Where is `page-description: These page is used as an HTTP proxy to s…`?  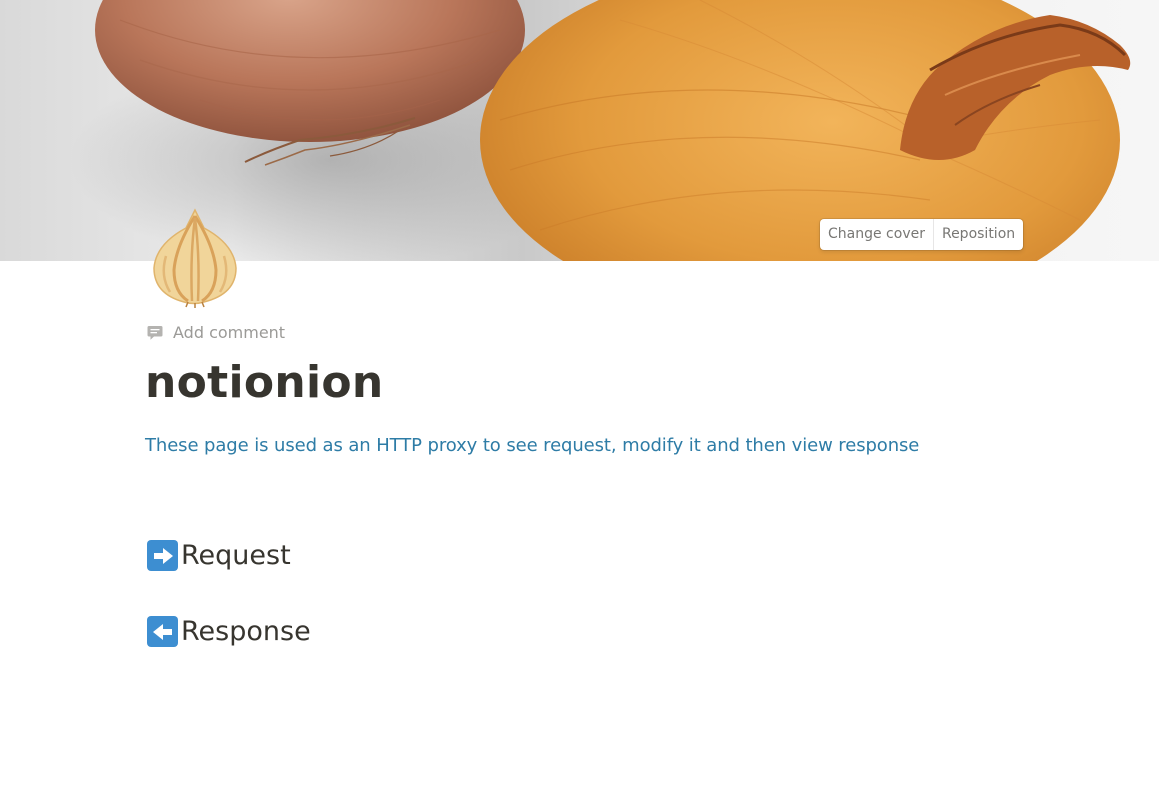
page-description: These page is used as an HTTP proxy to s… is located at coordinates (532, 445).